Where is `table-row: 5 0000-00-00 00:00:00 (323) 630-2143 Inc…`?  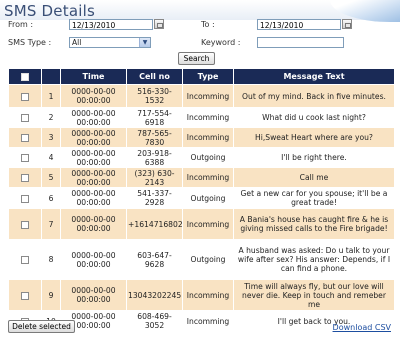
table-row: 5 0000-00-00 00:00:00 (323) 630-2143 Inc… is located at coordinates (201, 177).